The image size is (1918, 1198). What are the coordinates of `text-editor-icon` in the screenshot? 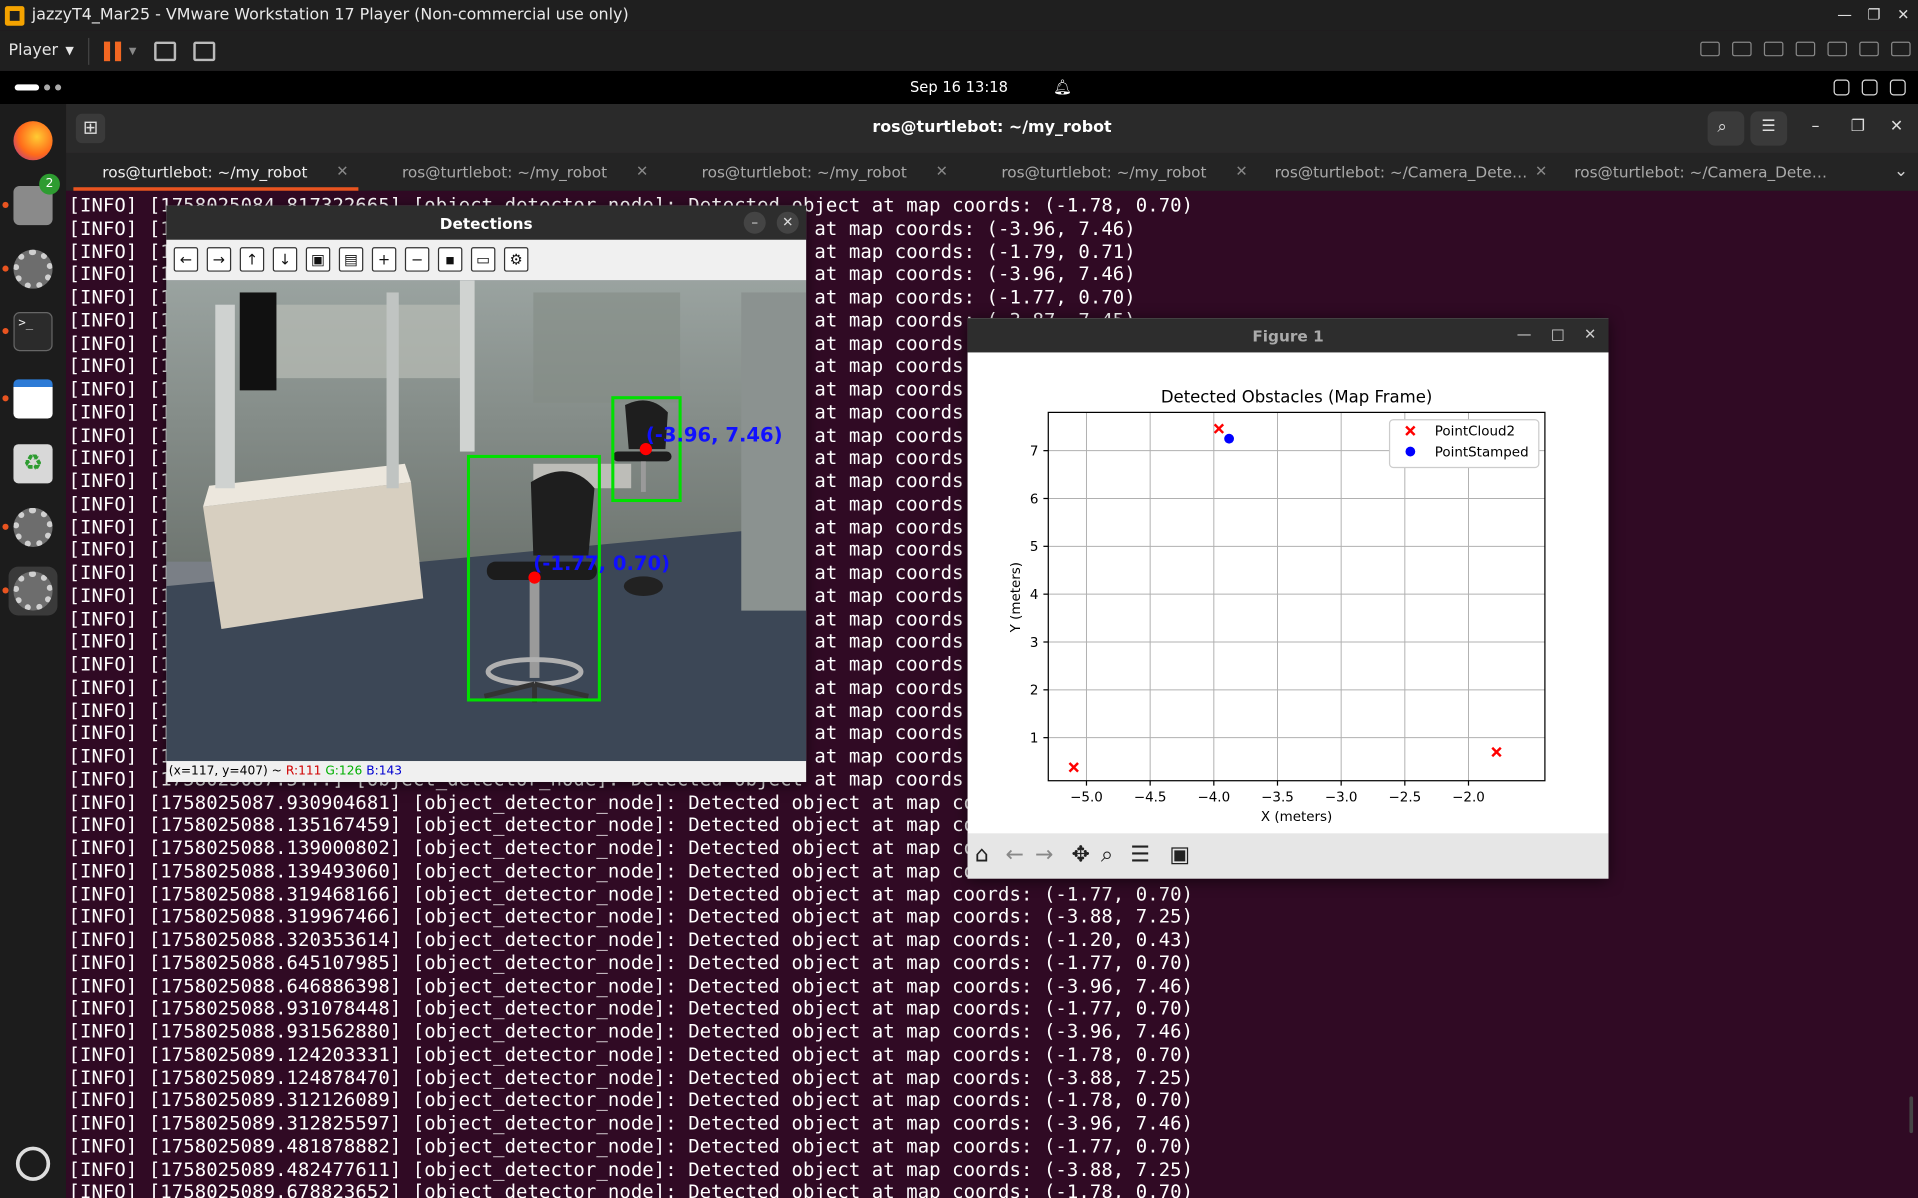 It's located at (33, 399).